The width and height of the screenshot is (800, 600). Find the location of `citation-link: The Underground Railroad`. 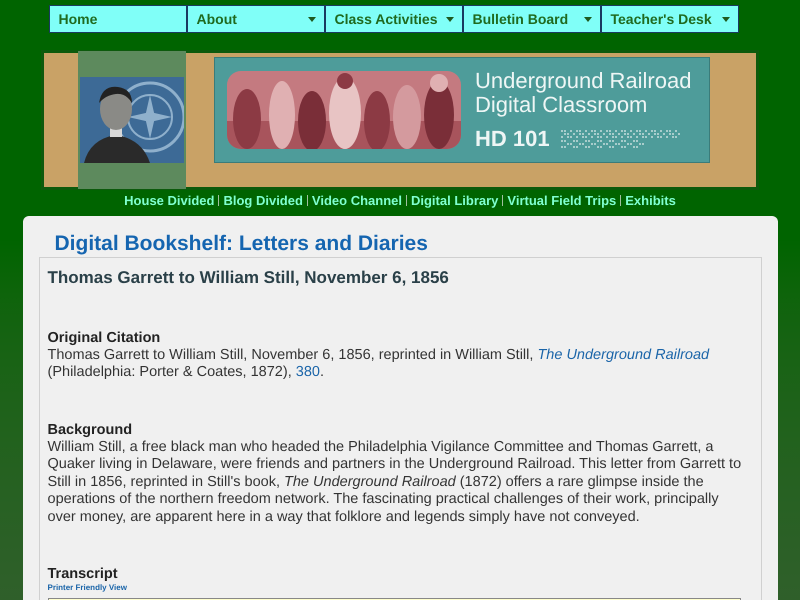

citation-link: The Underground Railroad is located at coordinates (623, 354).